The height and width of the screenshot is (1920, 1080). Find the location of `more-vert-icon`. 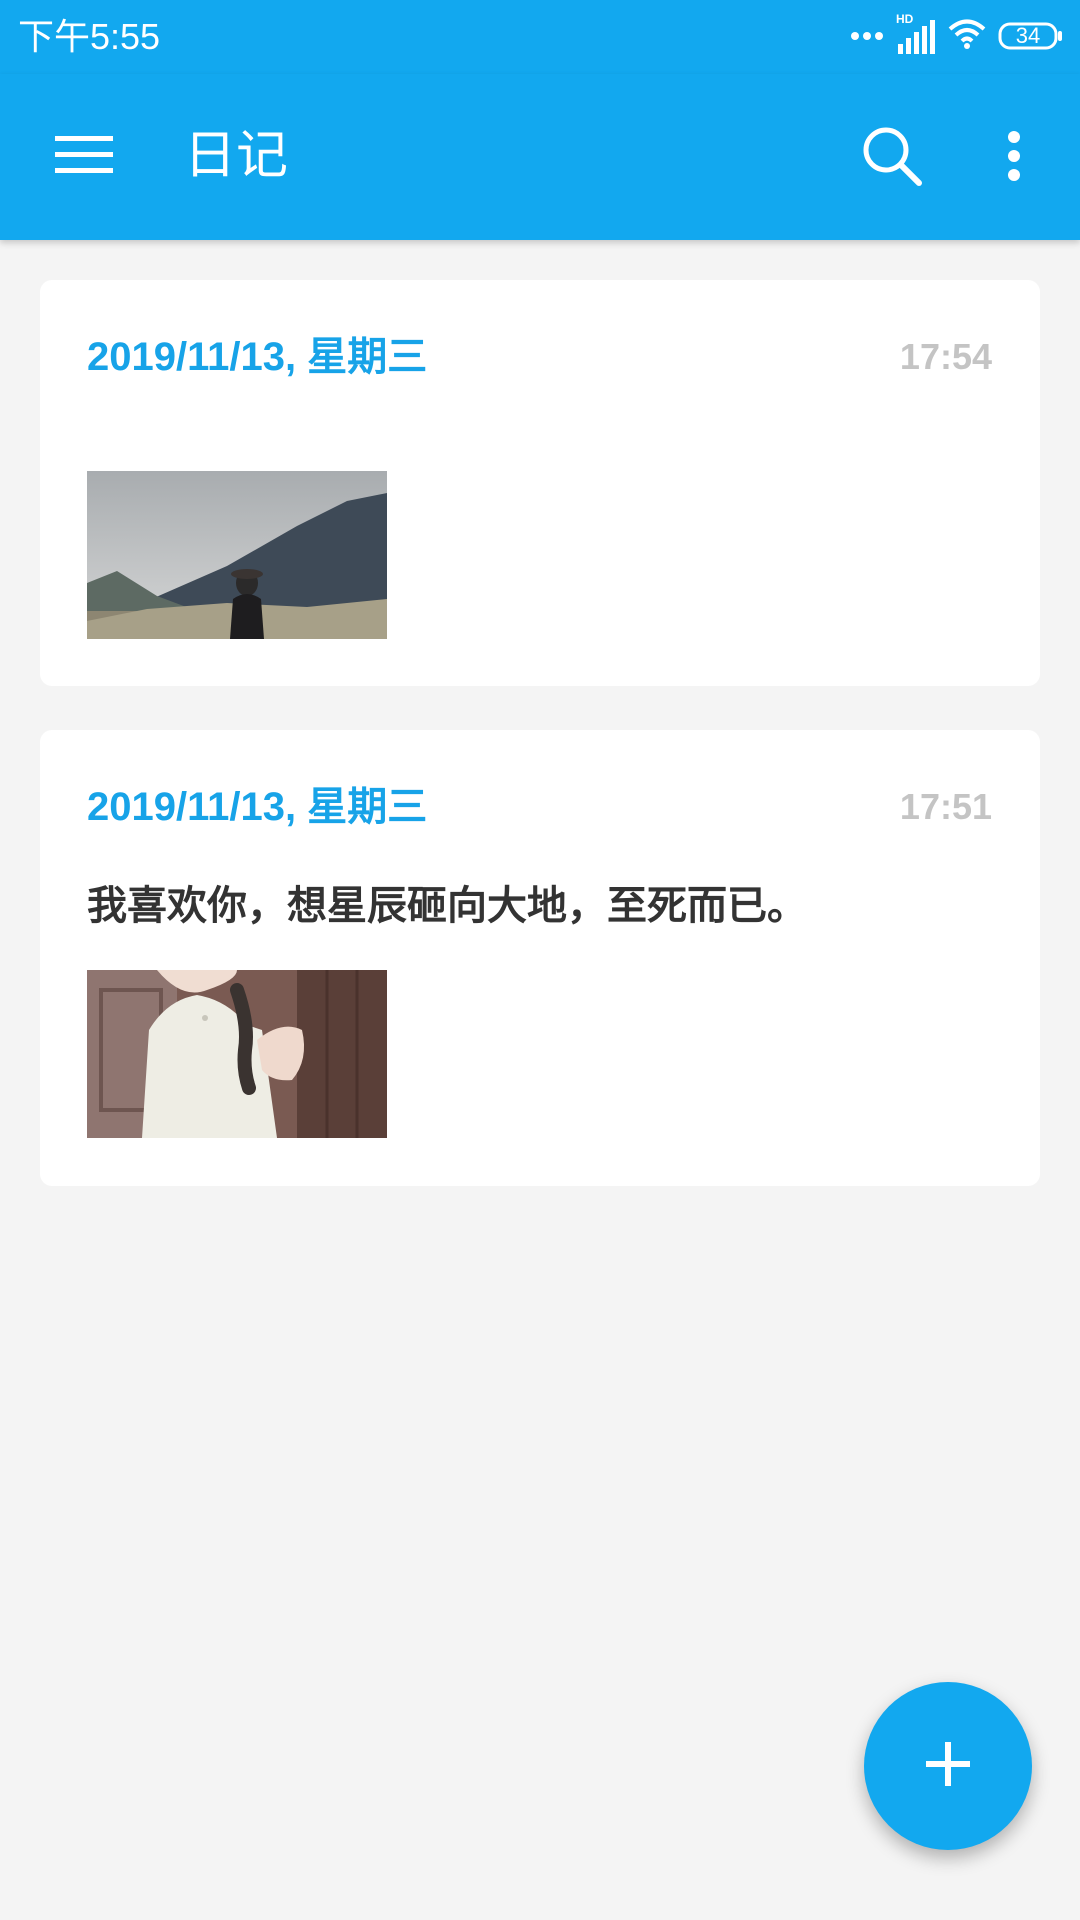

more-vert-icon is located at coordinates (1014, 158).